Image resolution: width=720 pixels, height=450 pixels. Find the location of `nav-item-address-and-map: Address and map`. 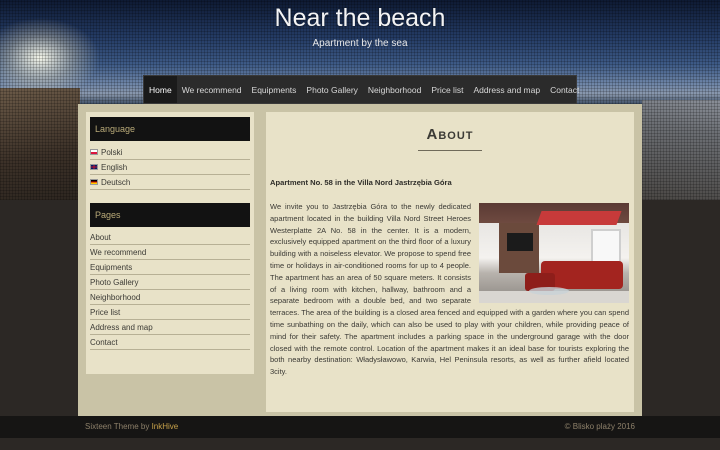

nav-item-address-and-map: Address and map is located at coordinates (506, 89).